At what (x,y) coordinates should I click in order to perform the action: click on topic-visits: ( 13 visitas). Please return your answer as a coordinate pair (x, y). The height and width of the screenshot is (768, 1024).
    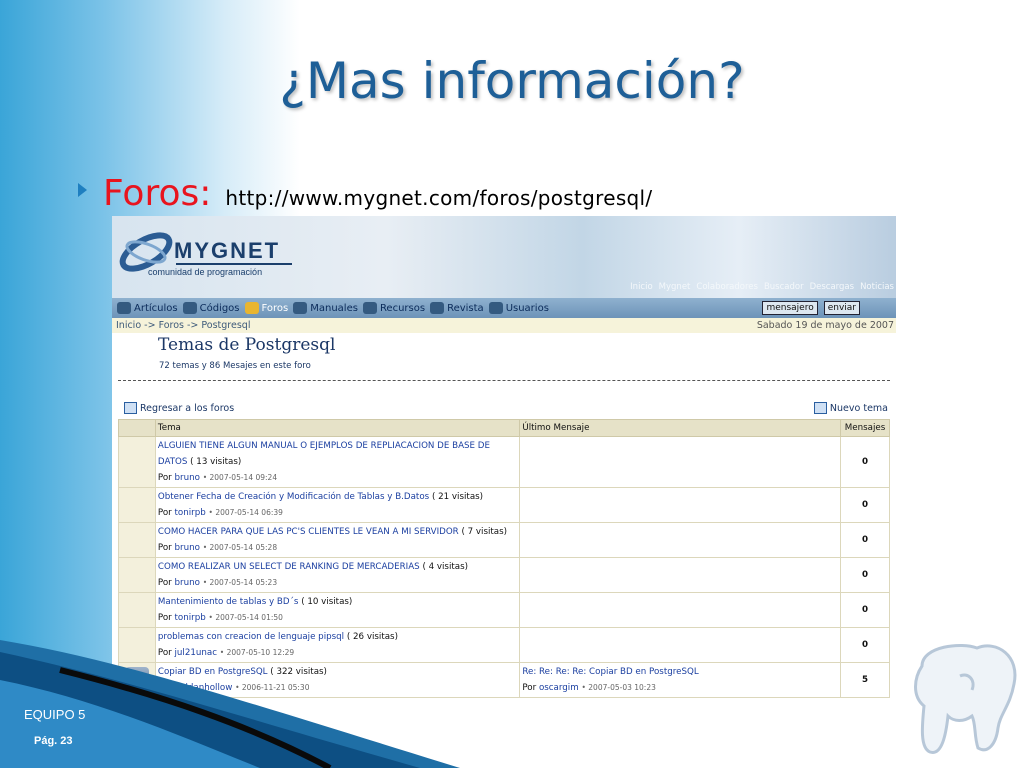
    Looking at the image, I should click on (216, 462).